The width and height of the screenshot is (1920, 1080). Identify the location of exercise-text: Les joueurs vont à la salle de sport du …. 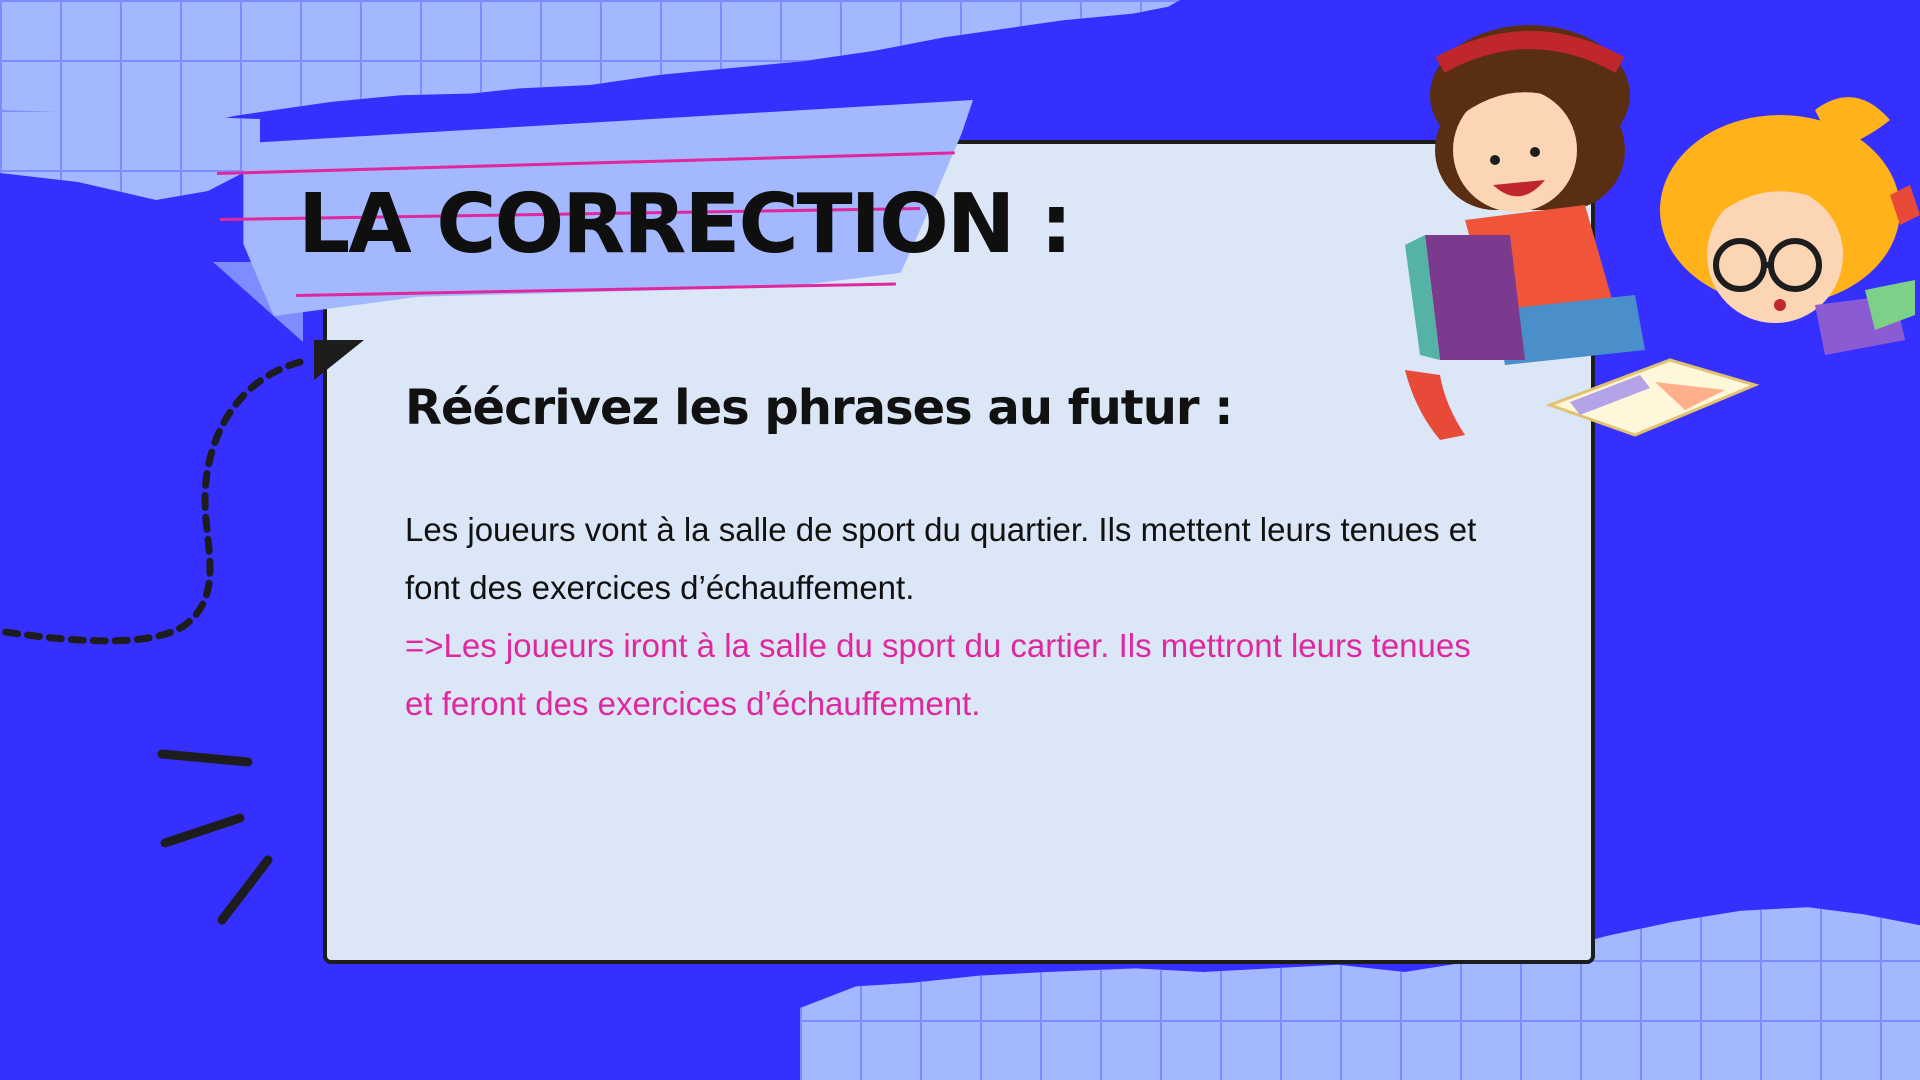
(941, 558).